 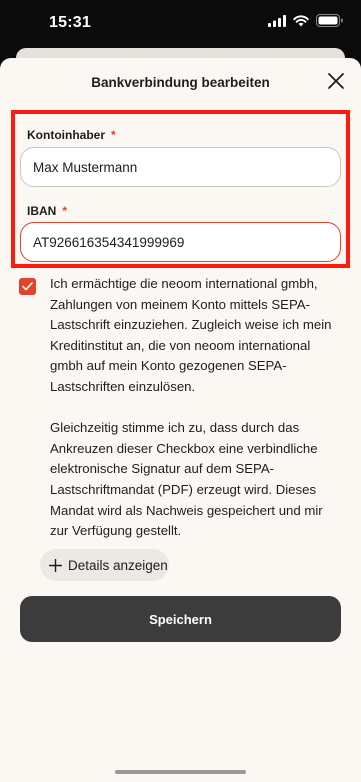 I want to click on close-icon, so click(x=336, y=81).